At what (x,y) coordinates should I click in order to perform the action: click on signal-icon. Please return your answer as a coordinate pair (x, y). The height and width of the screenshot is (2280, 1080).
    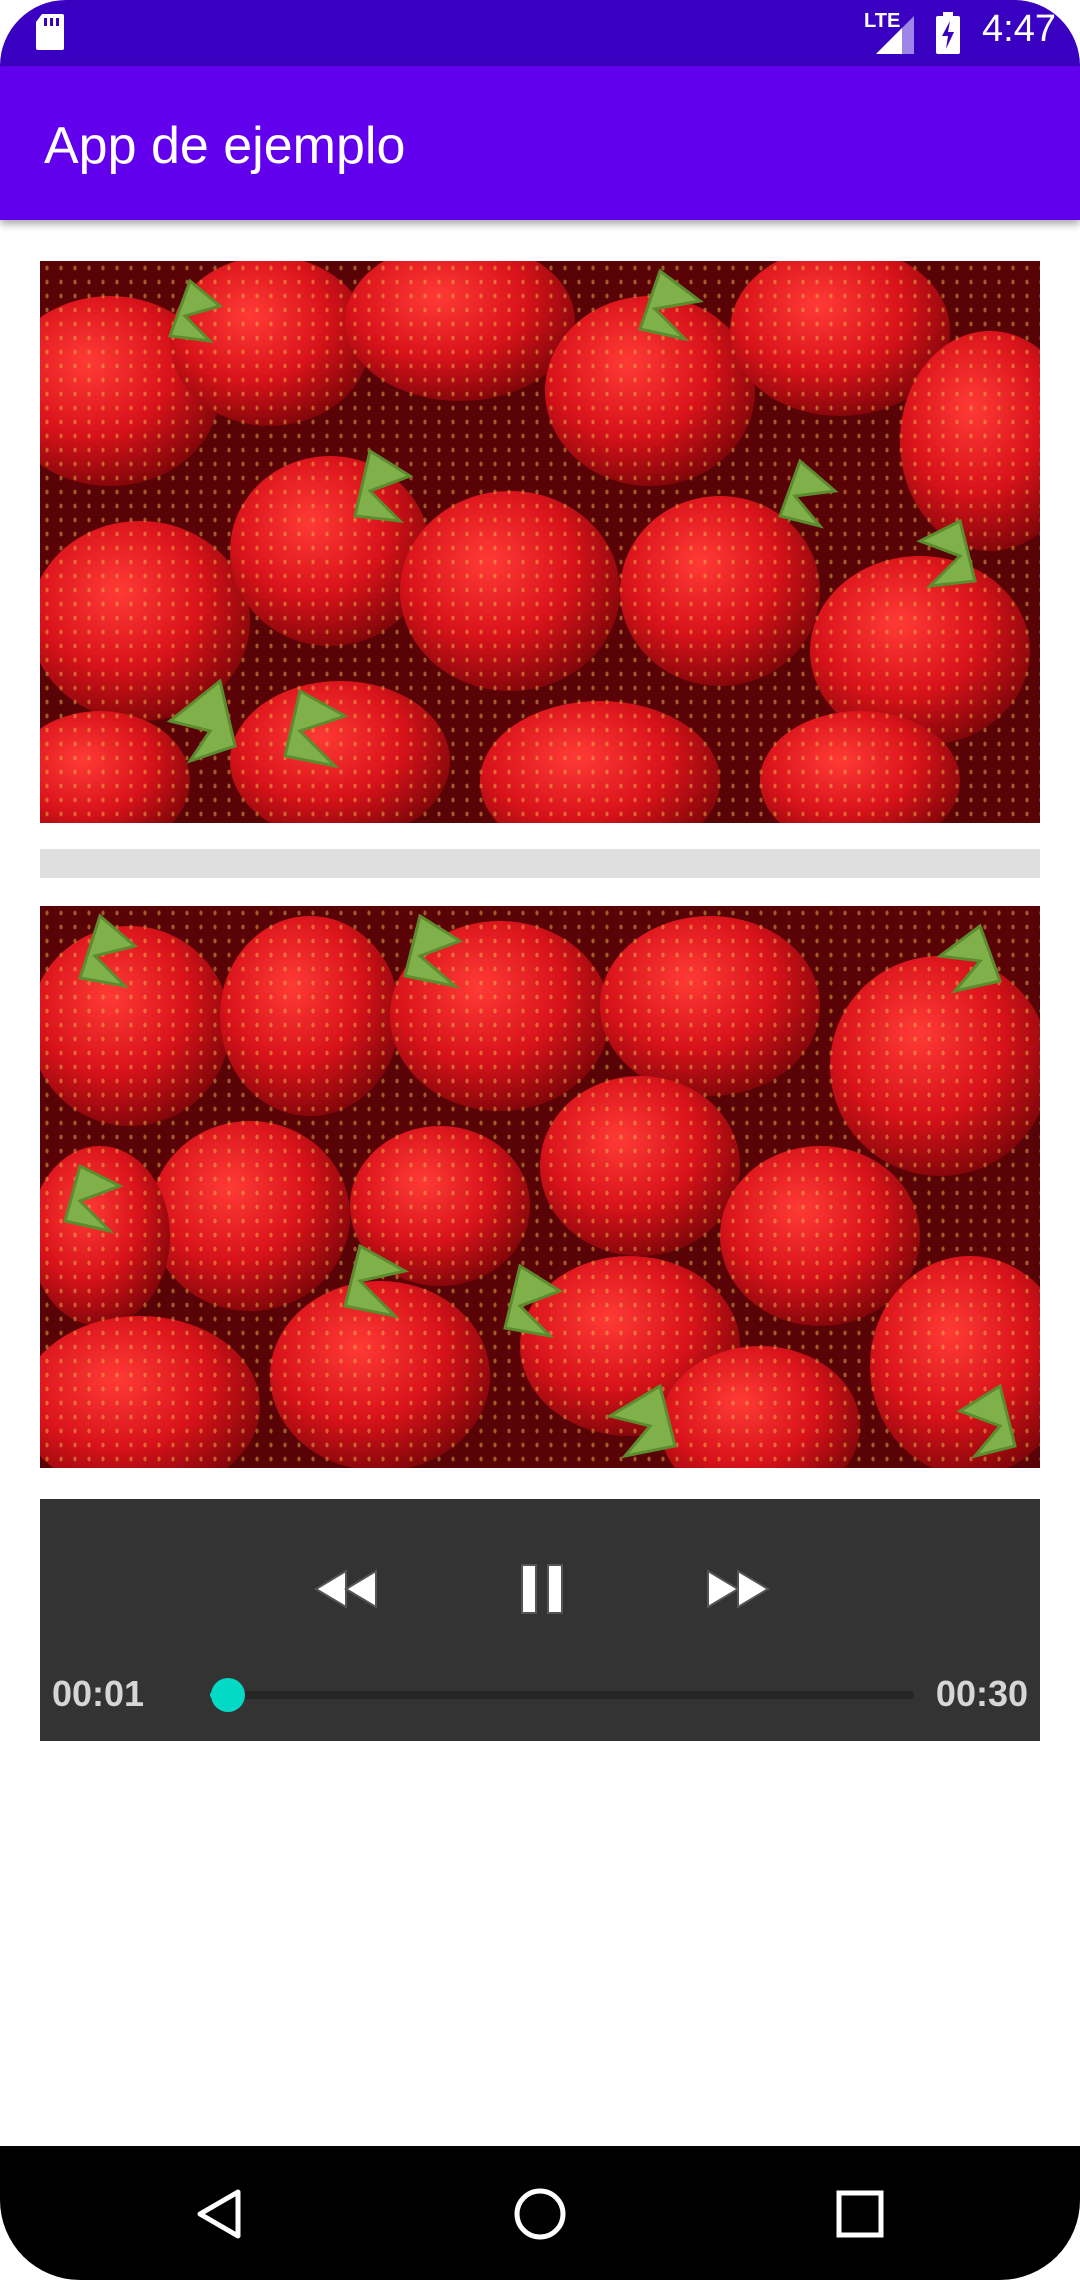
    Looking at the image, I should click on (895, 35).